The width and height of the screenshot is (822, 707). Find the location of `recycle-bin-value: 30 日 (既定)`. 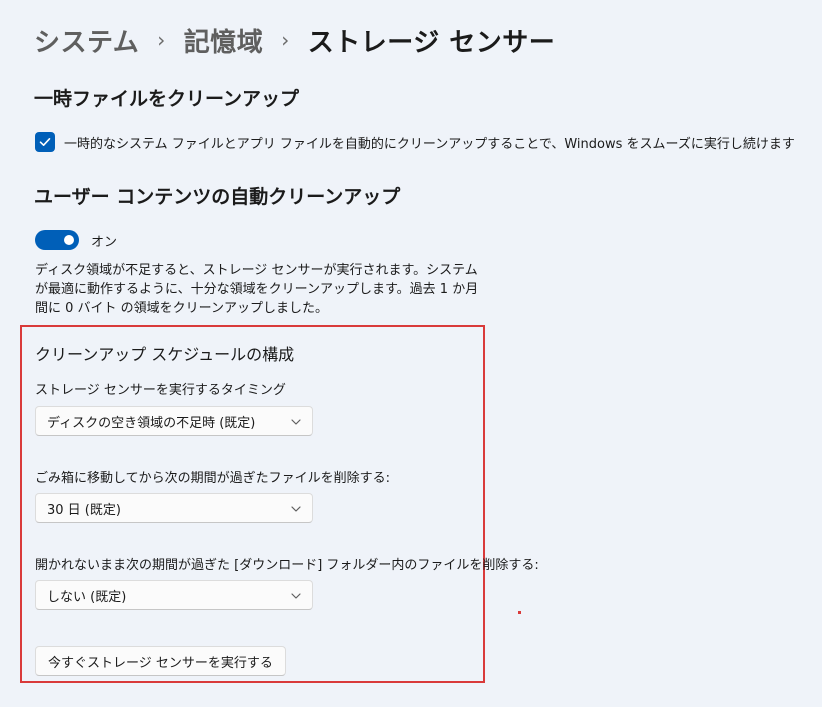

recycle-bin-value: 30 日 (既定) is located at coordinates (84, 510).